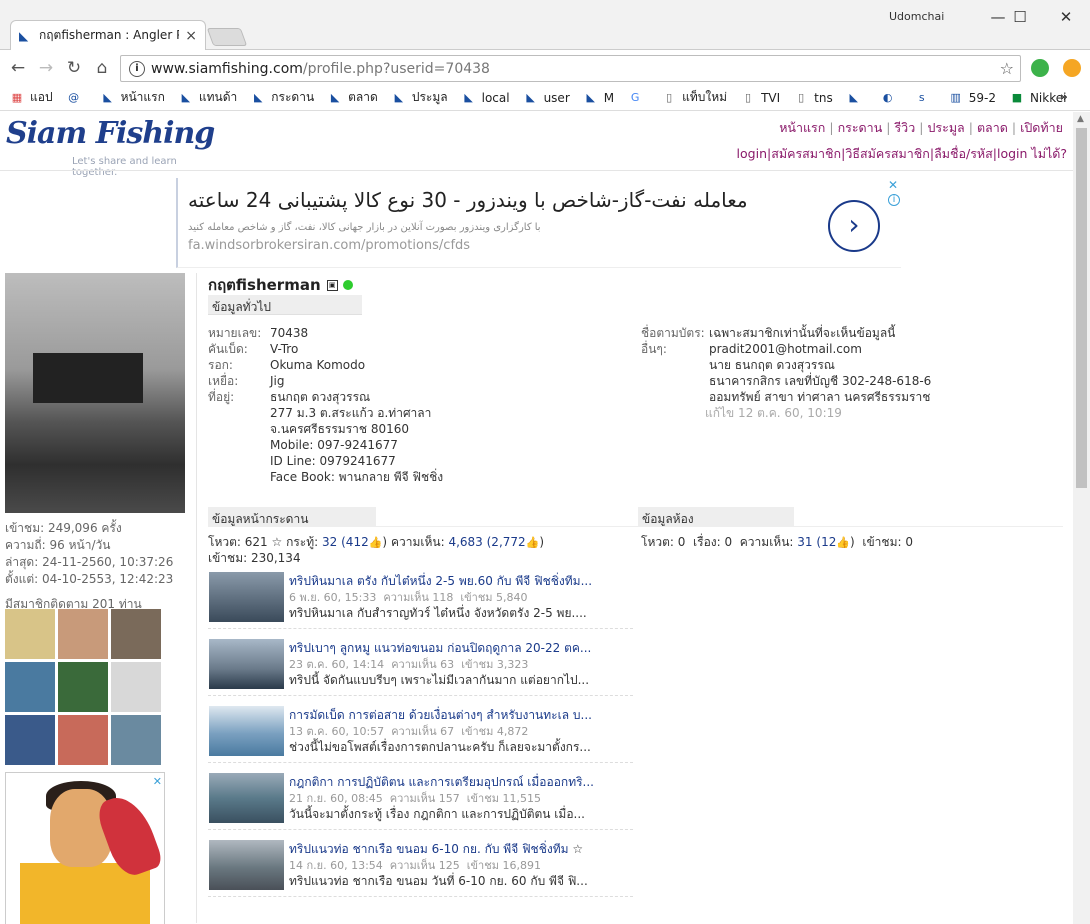  What do you see at coordinates (635, 97) in the screenshot?
I see `google-icon: G` at bounding box center [635, 97].